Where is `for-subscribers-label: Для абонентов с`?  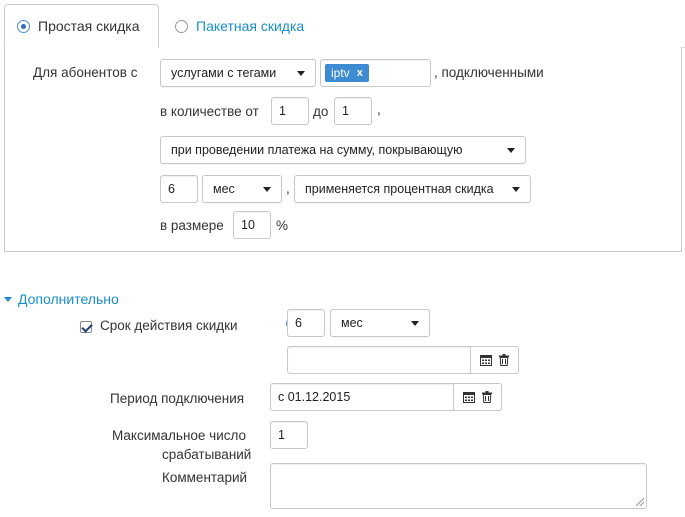
for-subscribers-label: Для абонентов с is located at coordinates (85, 72).